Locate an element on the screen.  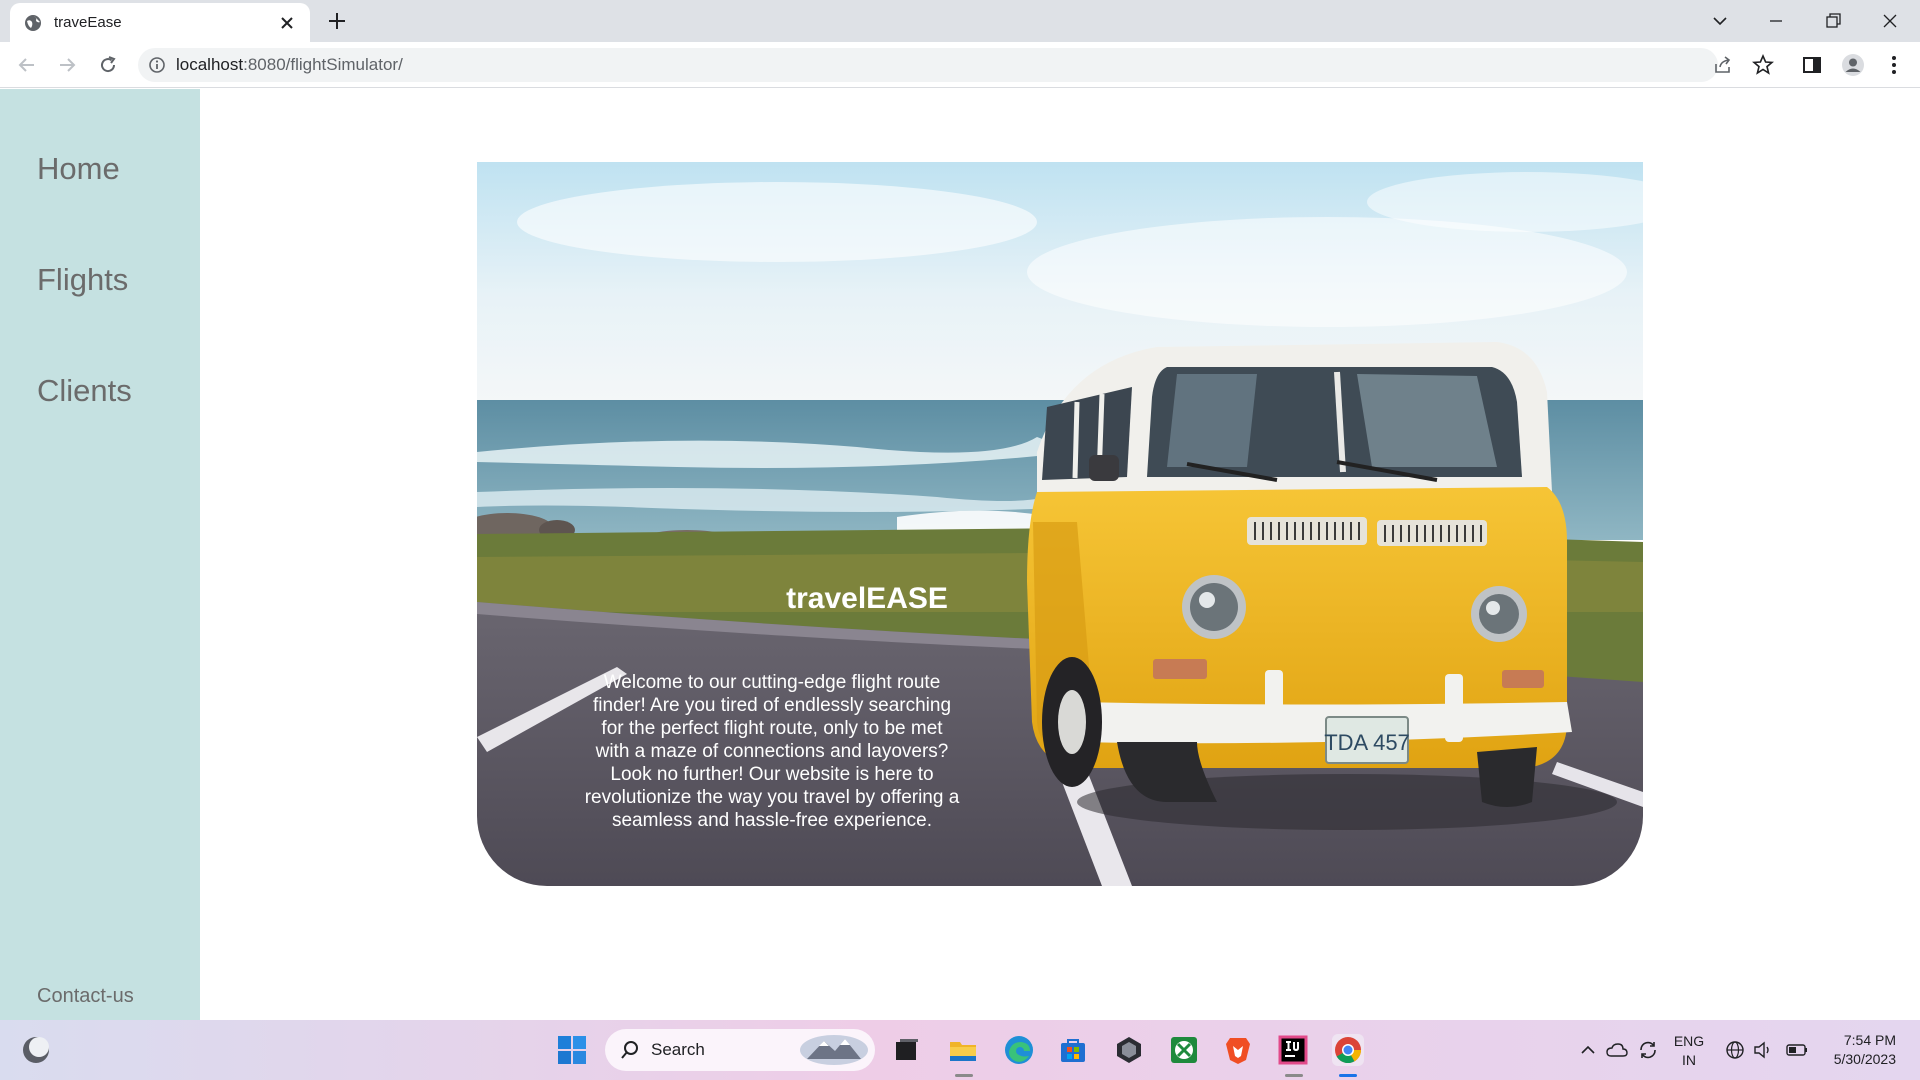
onedrive-cloud-icon is located at coordinates (1617, 1050).